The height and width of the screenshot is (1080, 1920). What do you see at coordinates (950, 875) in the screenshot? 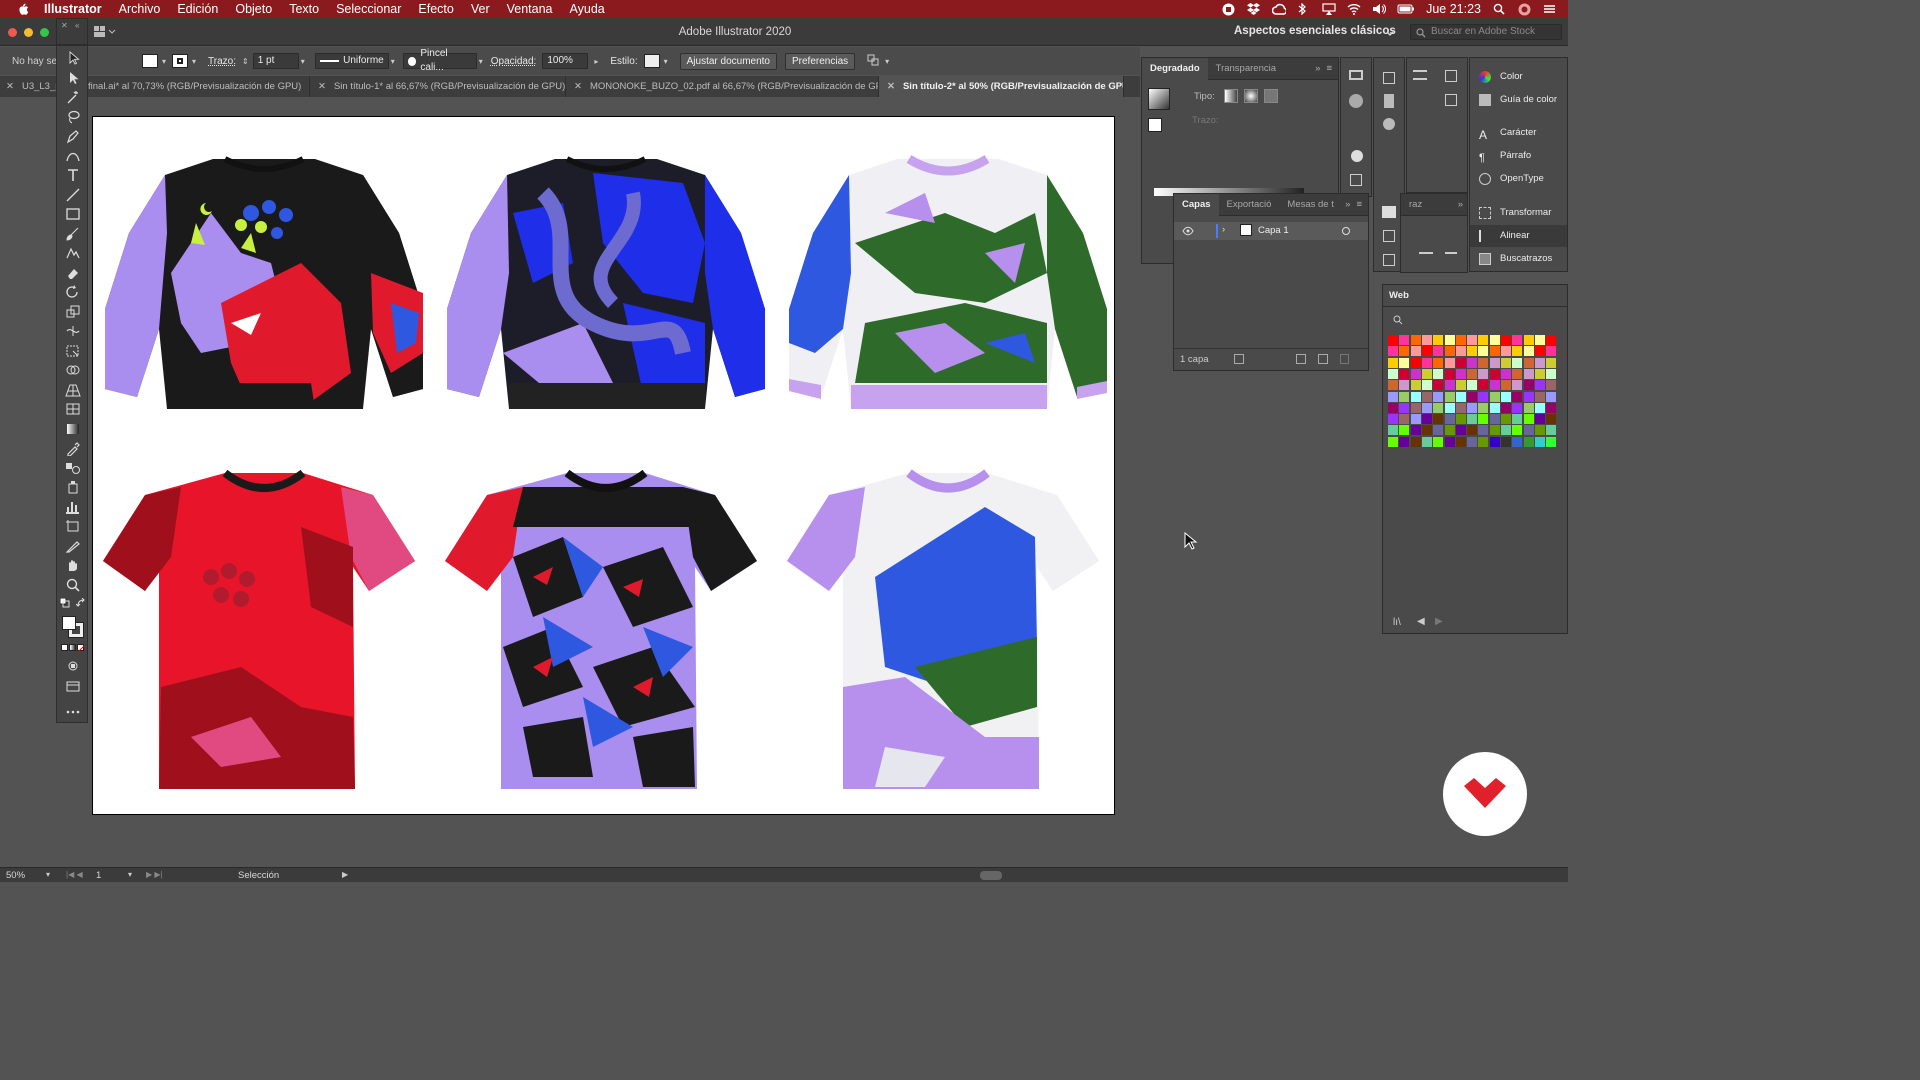
I see `horizontal-scrollbar` at bounding box center [950, 875].